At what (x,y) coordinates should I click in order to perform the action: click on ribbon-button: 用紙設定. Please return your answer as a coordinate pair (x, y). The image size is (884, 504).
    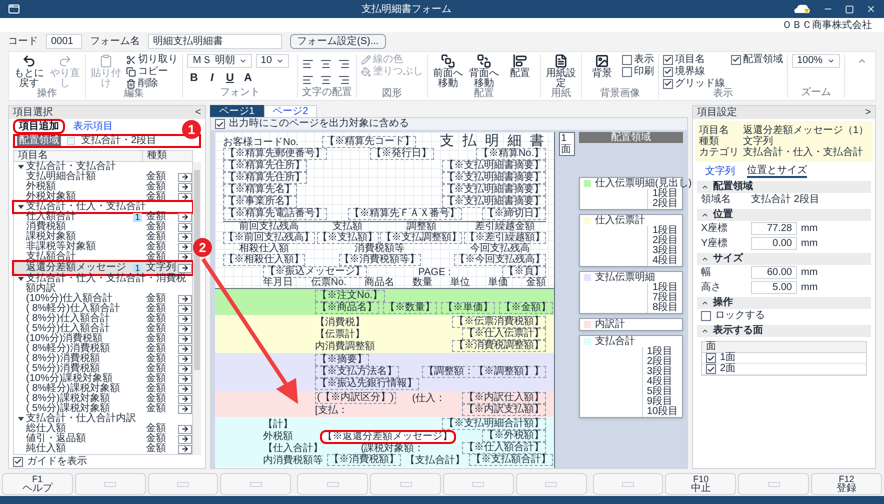
    Looking at the image, I should click on (561, 71).